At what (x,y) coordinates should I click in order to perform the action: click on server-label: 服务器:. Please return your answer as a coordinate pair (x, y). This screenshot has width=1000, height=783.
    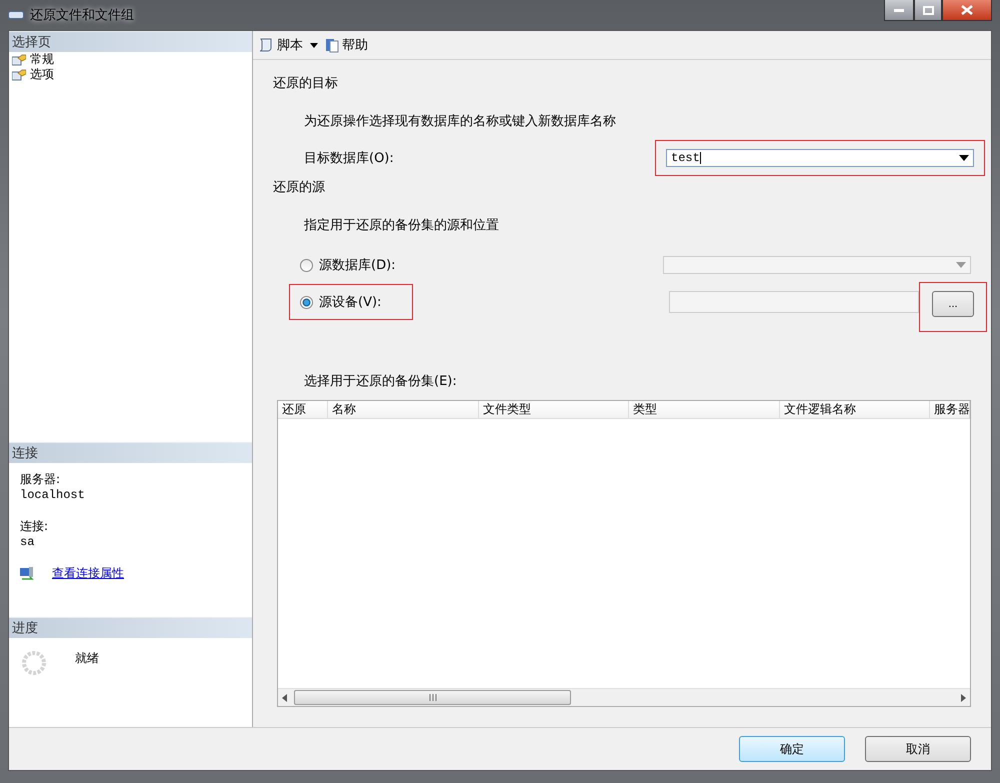
    Looking at the image, I should click on (41, 479).